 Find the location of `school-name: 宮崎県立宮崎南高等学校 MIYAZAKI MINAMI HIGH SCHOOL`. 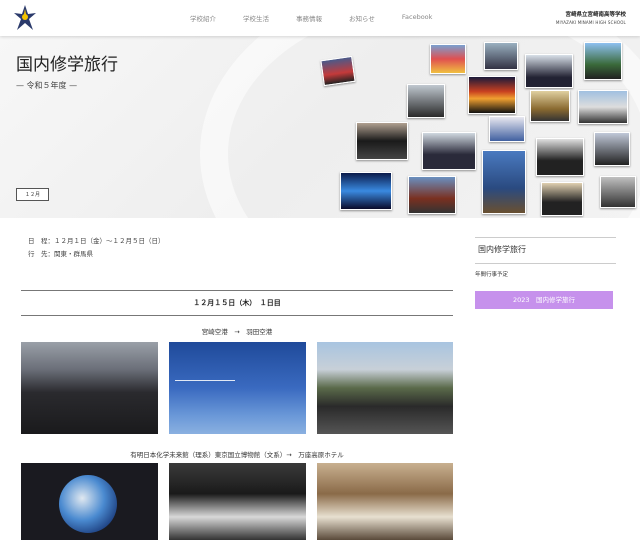

school-name: 宮崎県立宮崎南高等学校 MIYAZAKI MINAMI HIGH SCHOOL is located at coordinates (591, 17).